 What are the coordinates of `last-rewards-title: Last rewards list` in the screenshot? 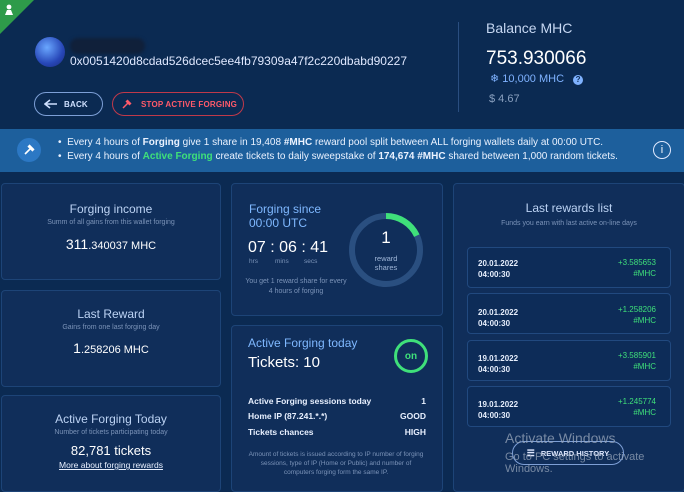 It's located at (569, 208).